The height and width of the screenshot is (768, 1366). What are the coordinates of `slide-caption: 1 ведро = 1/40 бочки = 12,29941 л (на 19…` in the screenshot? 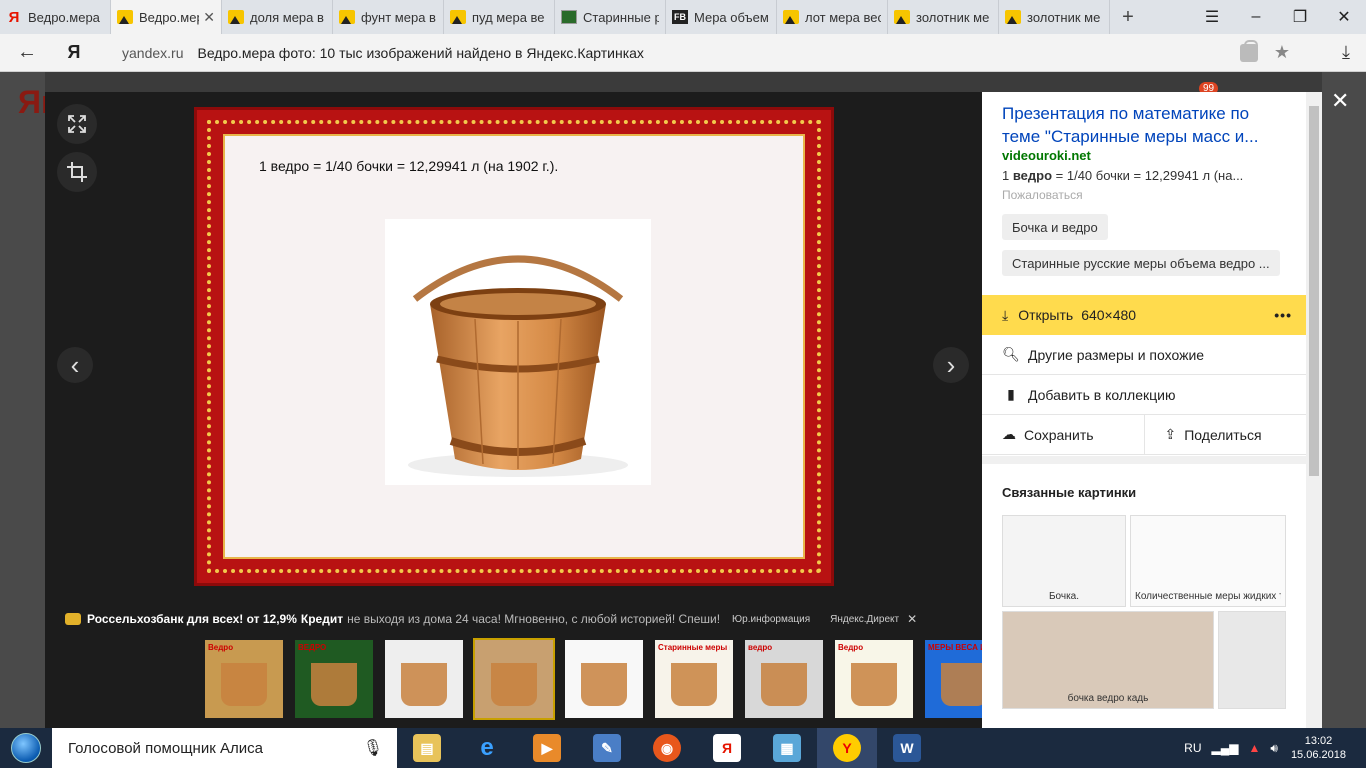 It's located at (409, 166).